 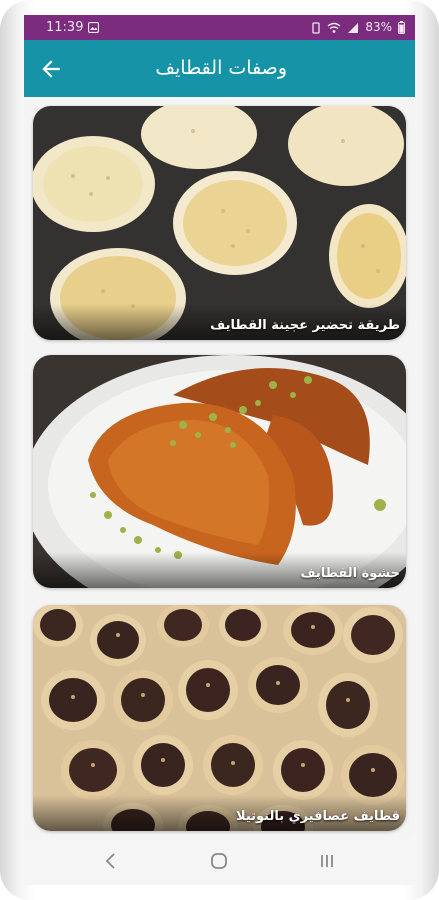 What do you see at coordinates (327, 861) in the screenshot?
I see `recents-nav-icon` at bounding box center [327, 861].